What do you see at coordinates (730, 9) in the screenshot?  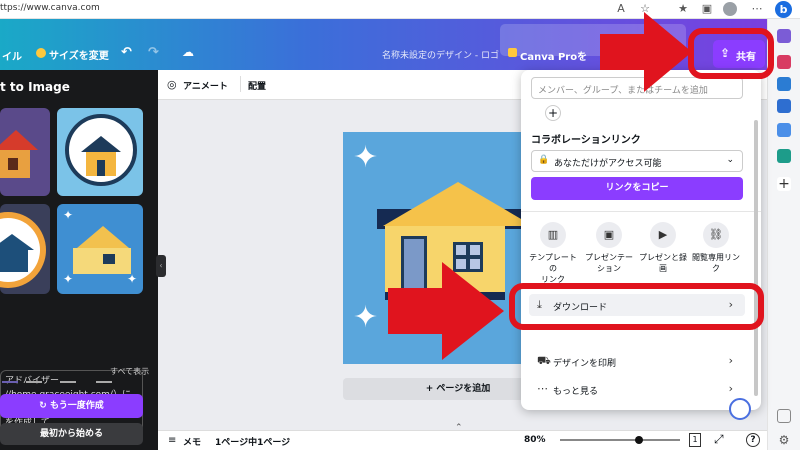 I see `profile-avatar` at bounding box center [730, 9].